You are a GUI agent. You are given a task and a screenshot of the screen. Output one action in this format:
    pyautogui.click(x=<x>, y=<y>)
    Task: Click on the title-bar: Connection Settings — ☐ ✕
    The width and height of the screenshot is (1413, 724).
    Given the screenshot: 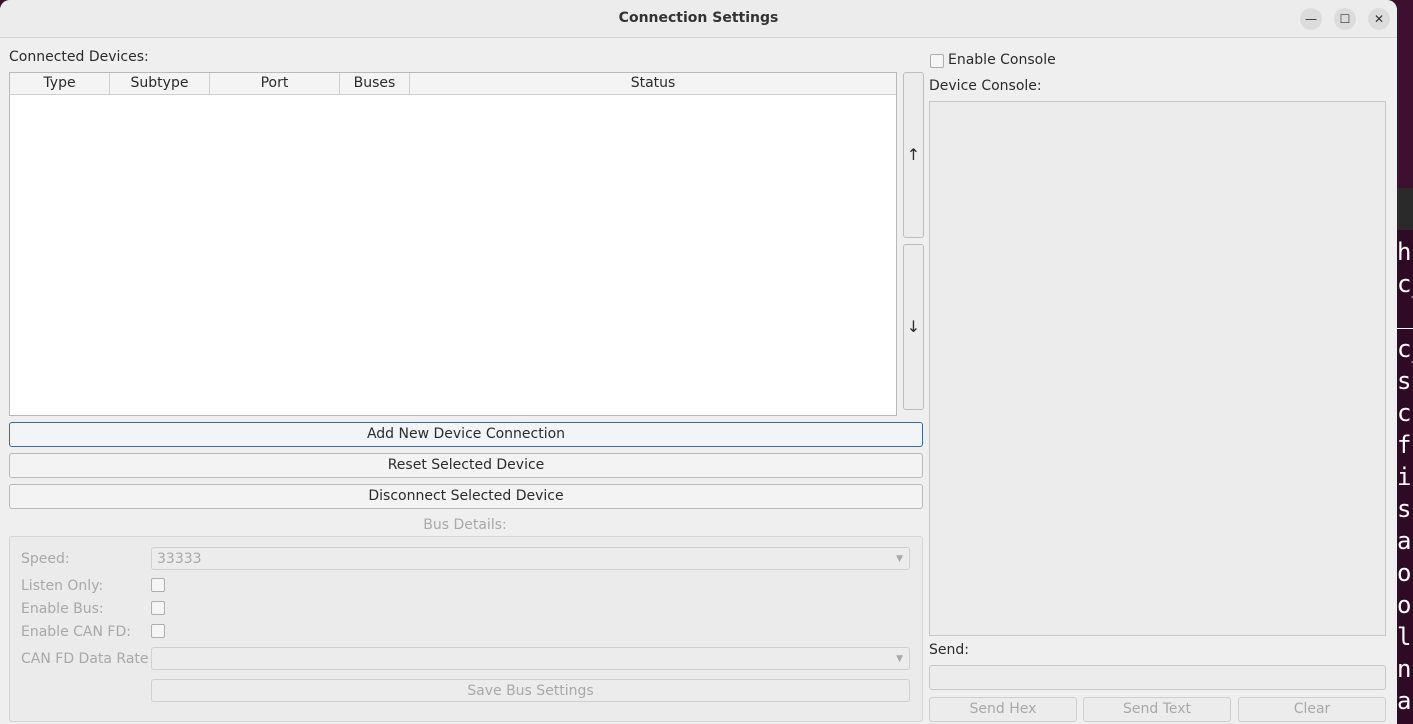 What is the action you would take?
    pyautogui.click(x=698, y=19)
    